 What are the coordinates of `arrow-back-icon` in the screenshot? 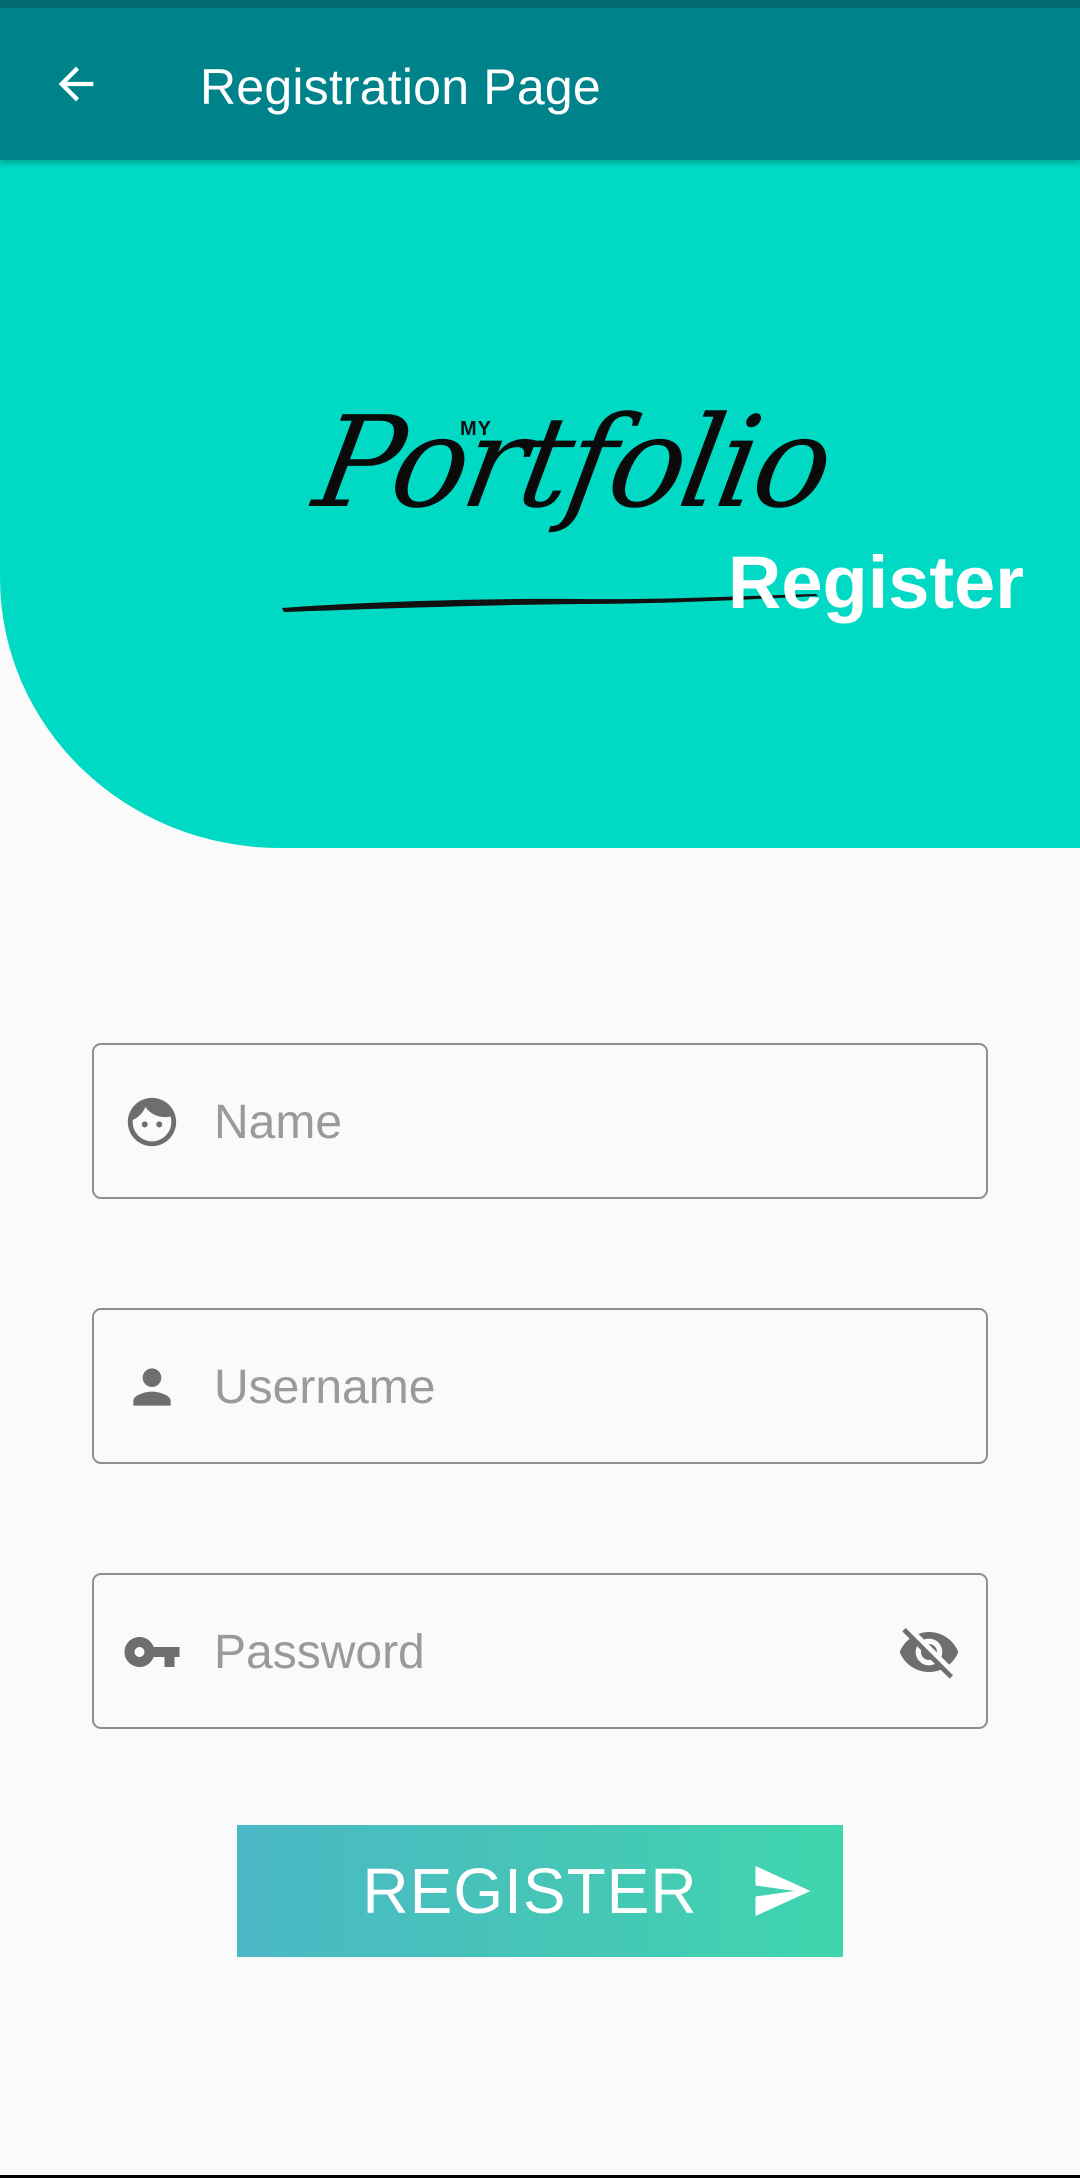 It's located at (76, 84).